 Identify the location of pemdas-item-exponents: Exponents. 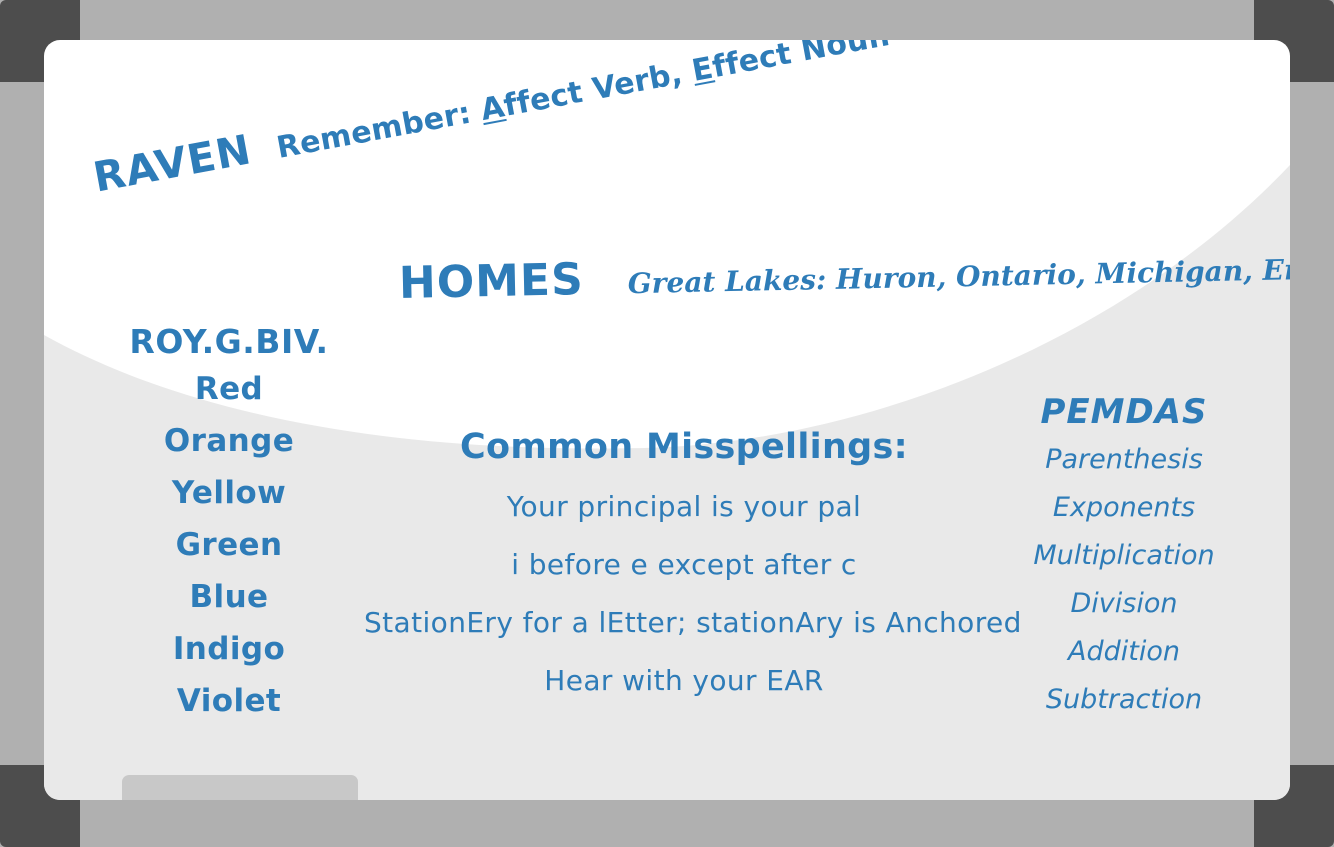
(1124, 507).